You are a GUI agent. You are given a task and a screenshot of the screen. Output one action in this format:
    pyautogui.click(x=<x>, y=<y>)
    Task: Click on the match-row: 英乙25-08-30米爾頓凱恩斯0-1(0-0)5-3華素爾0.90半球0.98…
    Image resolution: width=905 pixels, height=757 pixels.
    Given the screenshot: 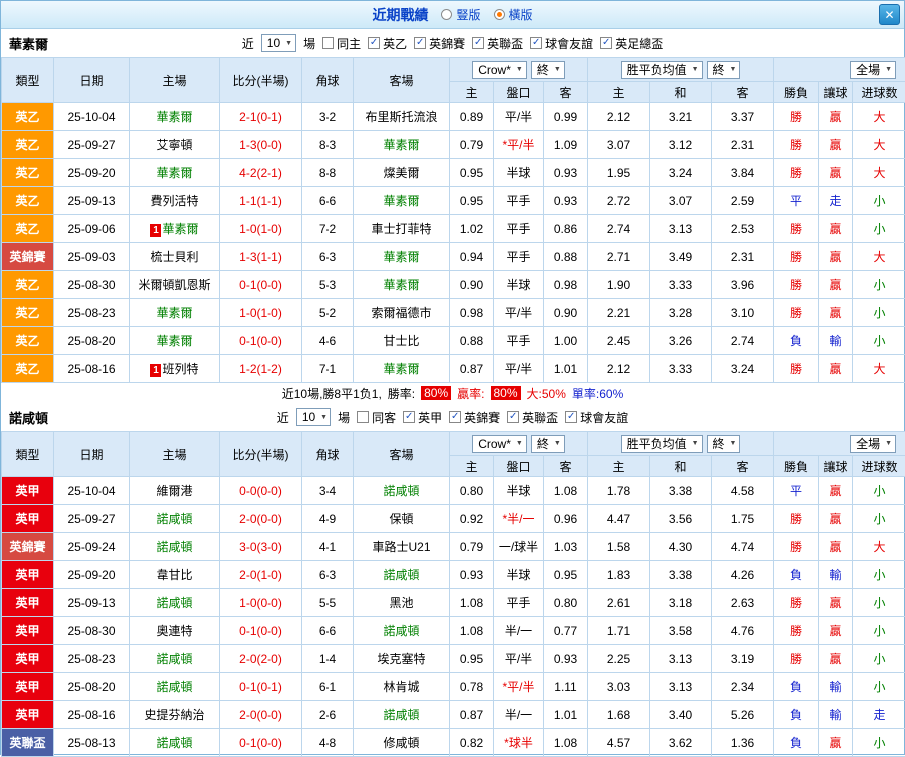 What is the action you would take?
    pyautogui.click(x=453, y=285)
    